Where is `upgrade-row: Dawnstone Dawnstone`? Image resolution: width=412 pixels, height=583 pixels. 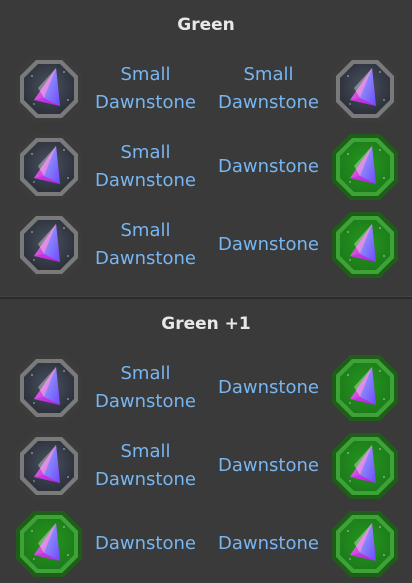 upgrade-row: Dawnstone Dawnstone is located at coordinates (206, 544).